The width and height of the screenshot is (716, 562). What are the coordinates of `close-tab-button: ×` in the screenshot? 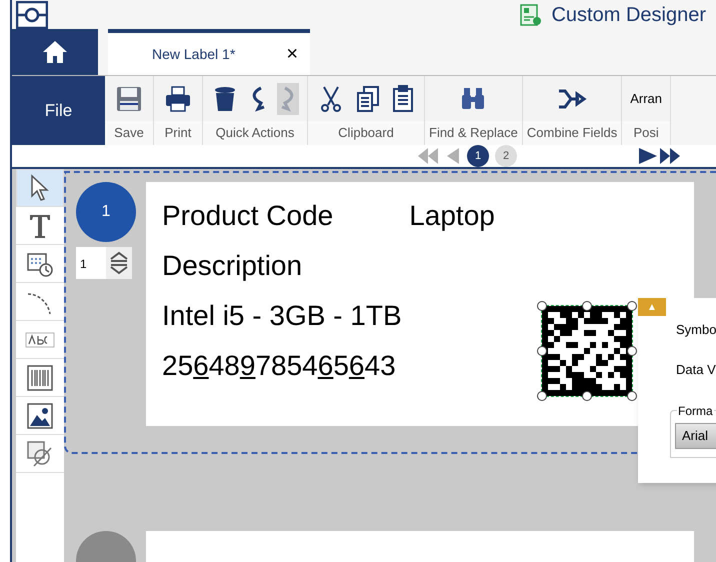 It's located at (292, 54).